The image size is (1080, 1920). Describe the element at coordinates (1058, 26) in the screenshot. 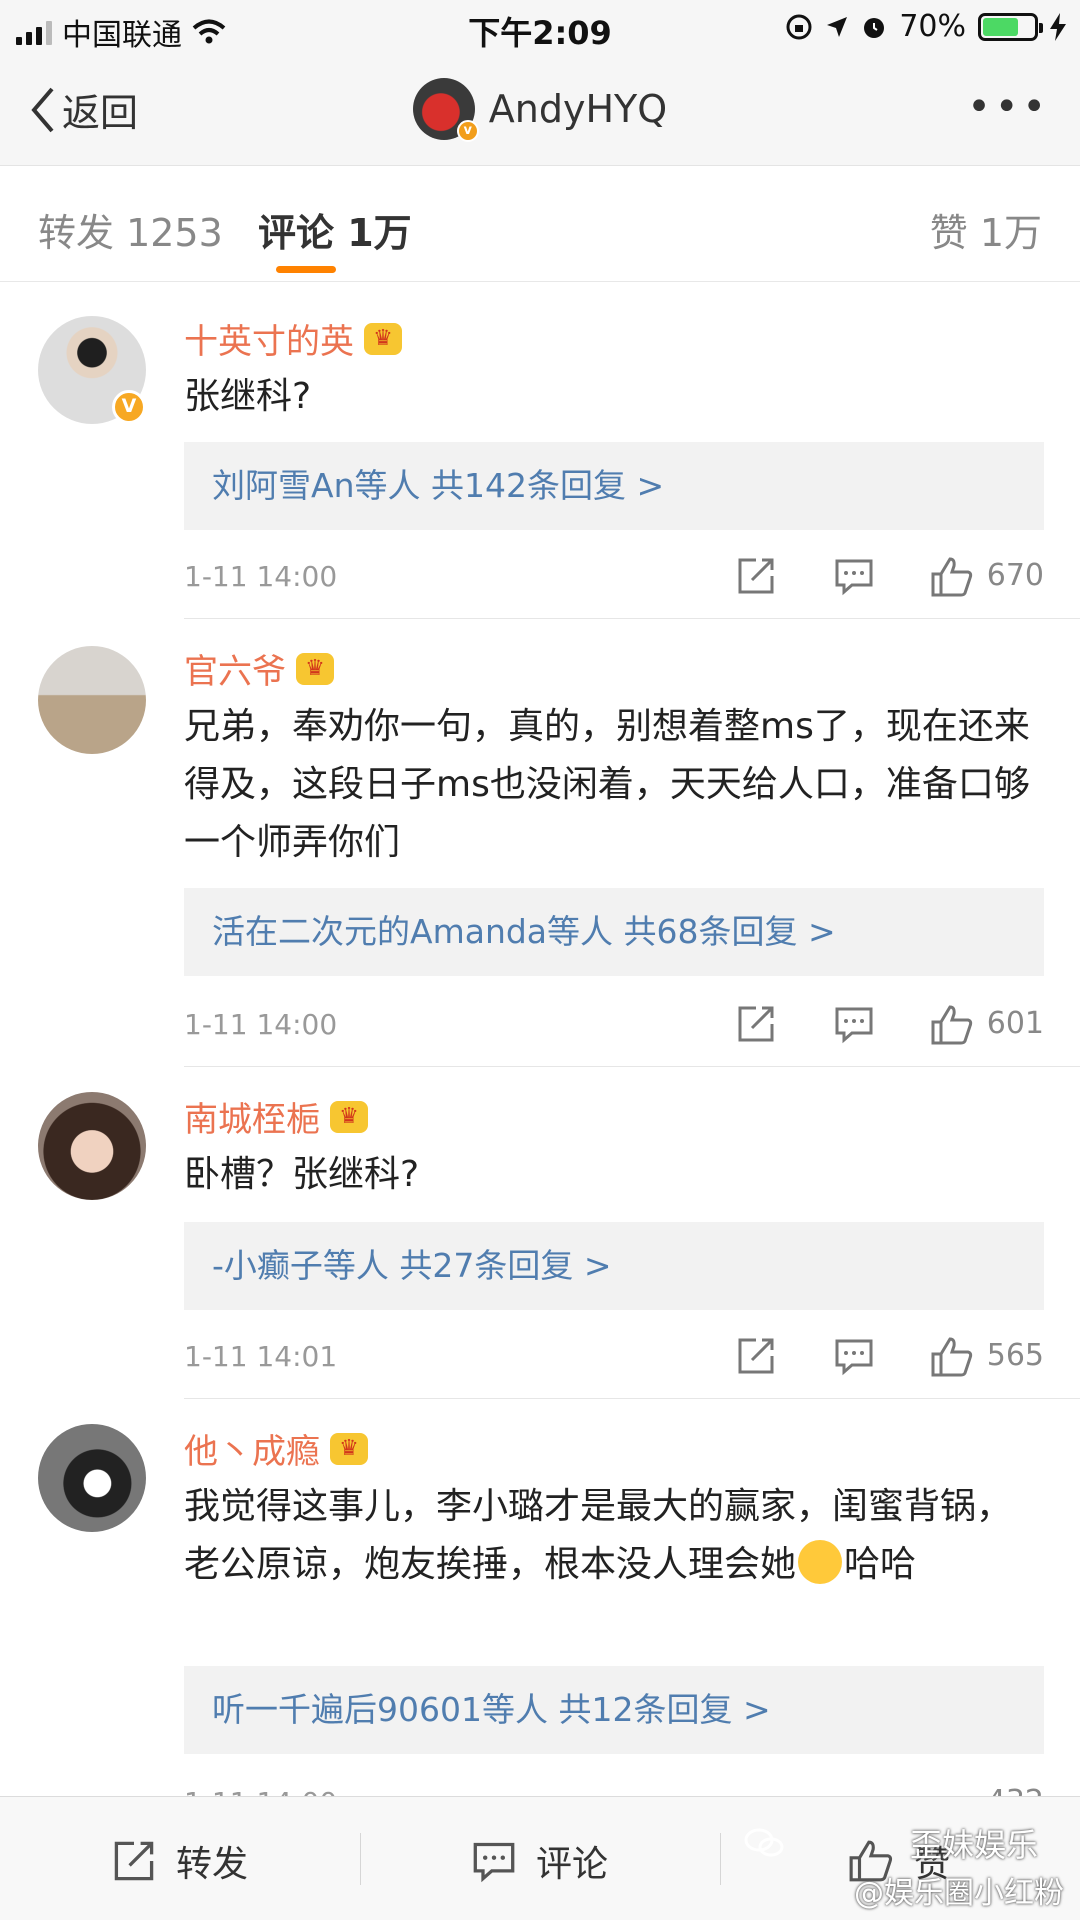

I see `charging-icon` at that location.